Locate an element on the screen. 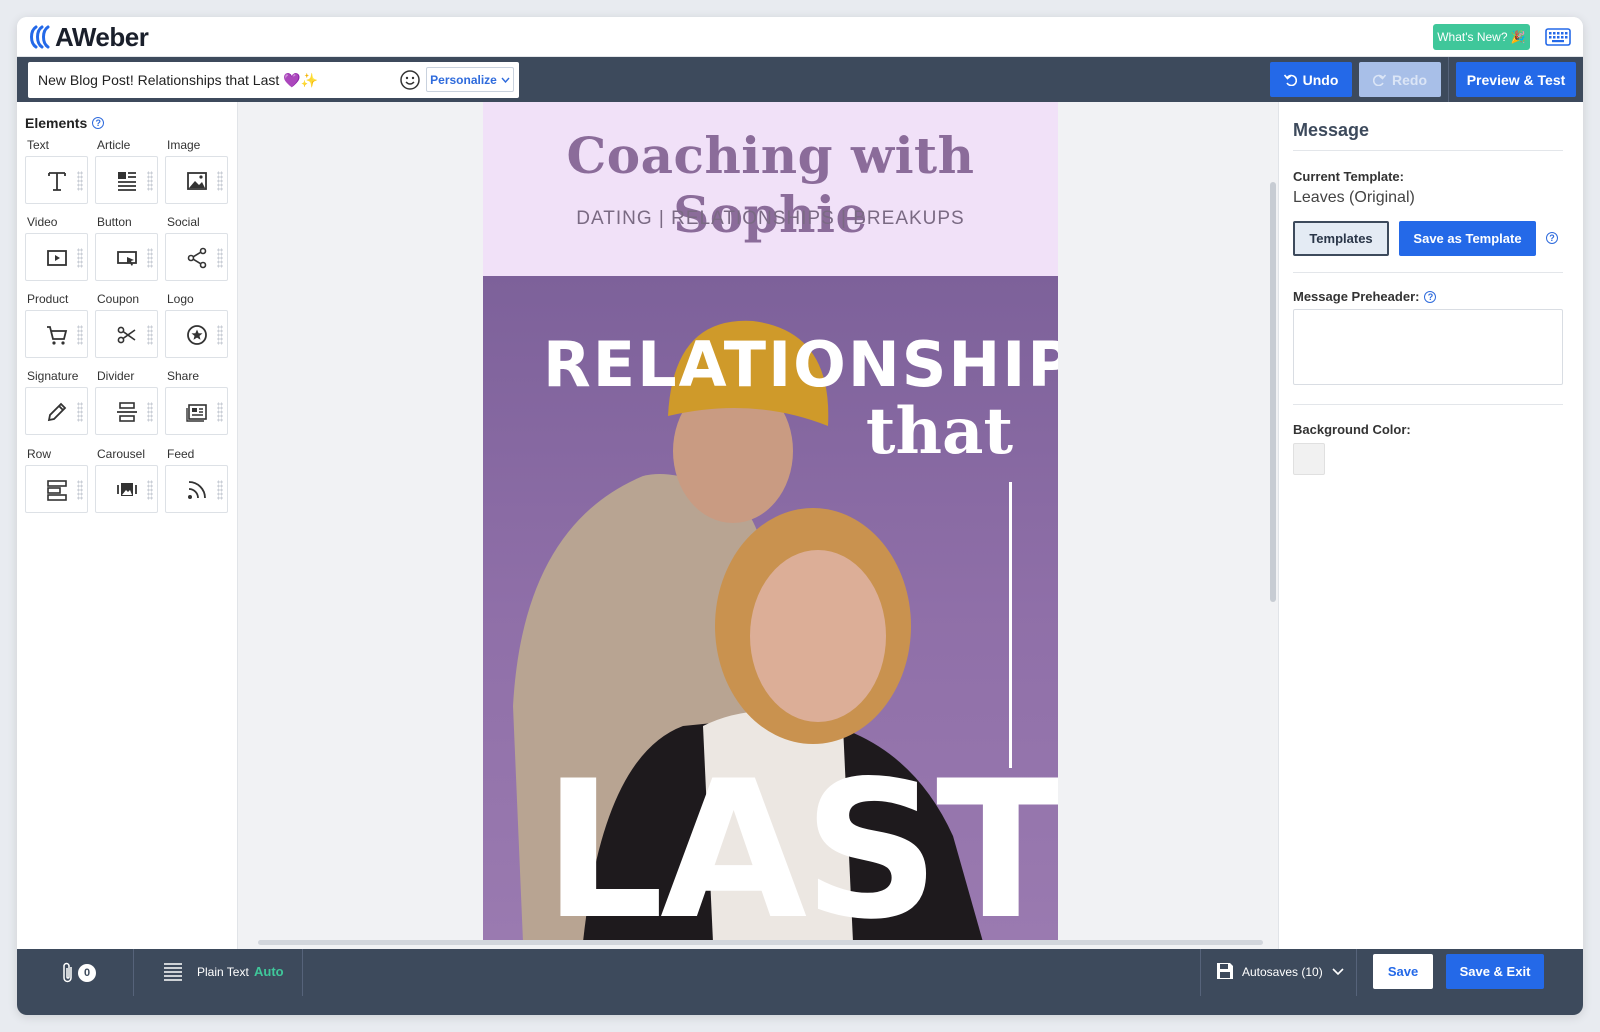 Image resolution: width=1600 pixels, height=1032 pixels. redo-button: Redo is located at coordinates (1400, 79).